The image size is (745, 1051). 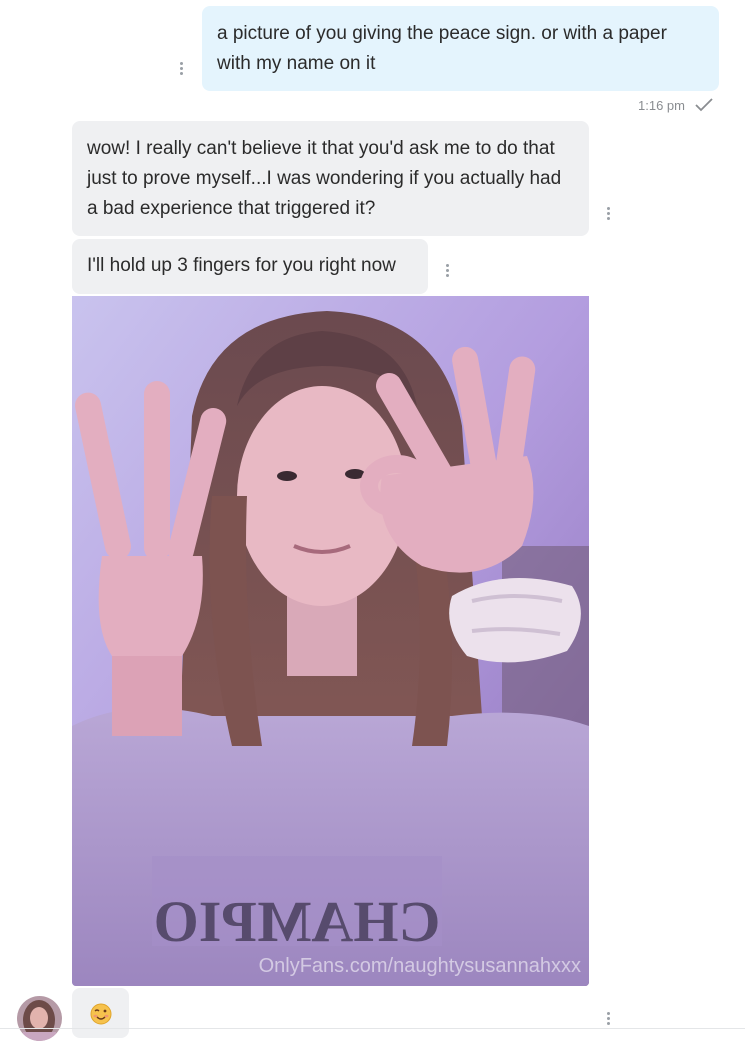 What do you see at coordinates (419, 966) in the screenshot?
I see `photo-watermark: OnlyFans.com/naughtysusannahxxx` at bounding box center [419, 966].